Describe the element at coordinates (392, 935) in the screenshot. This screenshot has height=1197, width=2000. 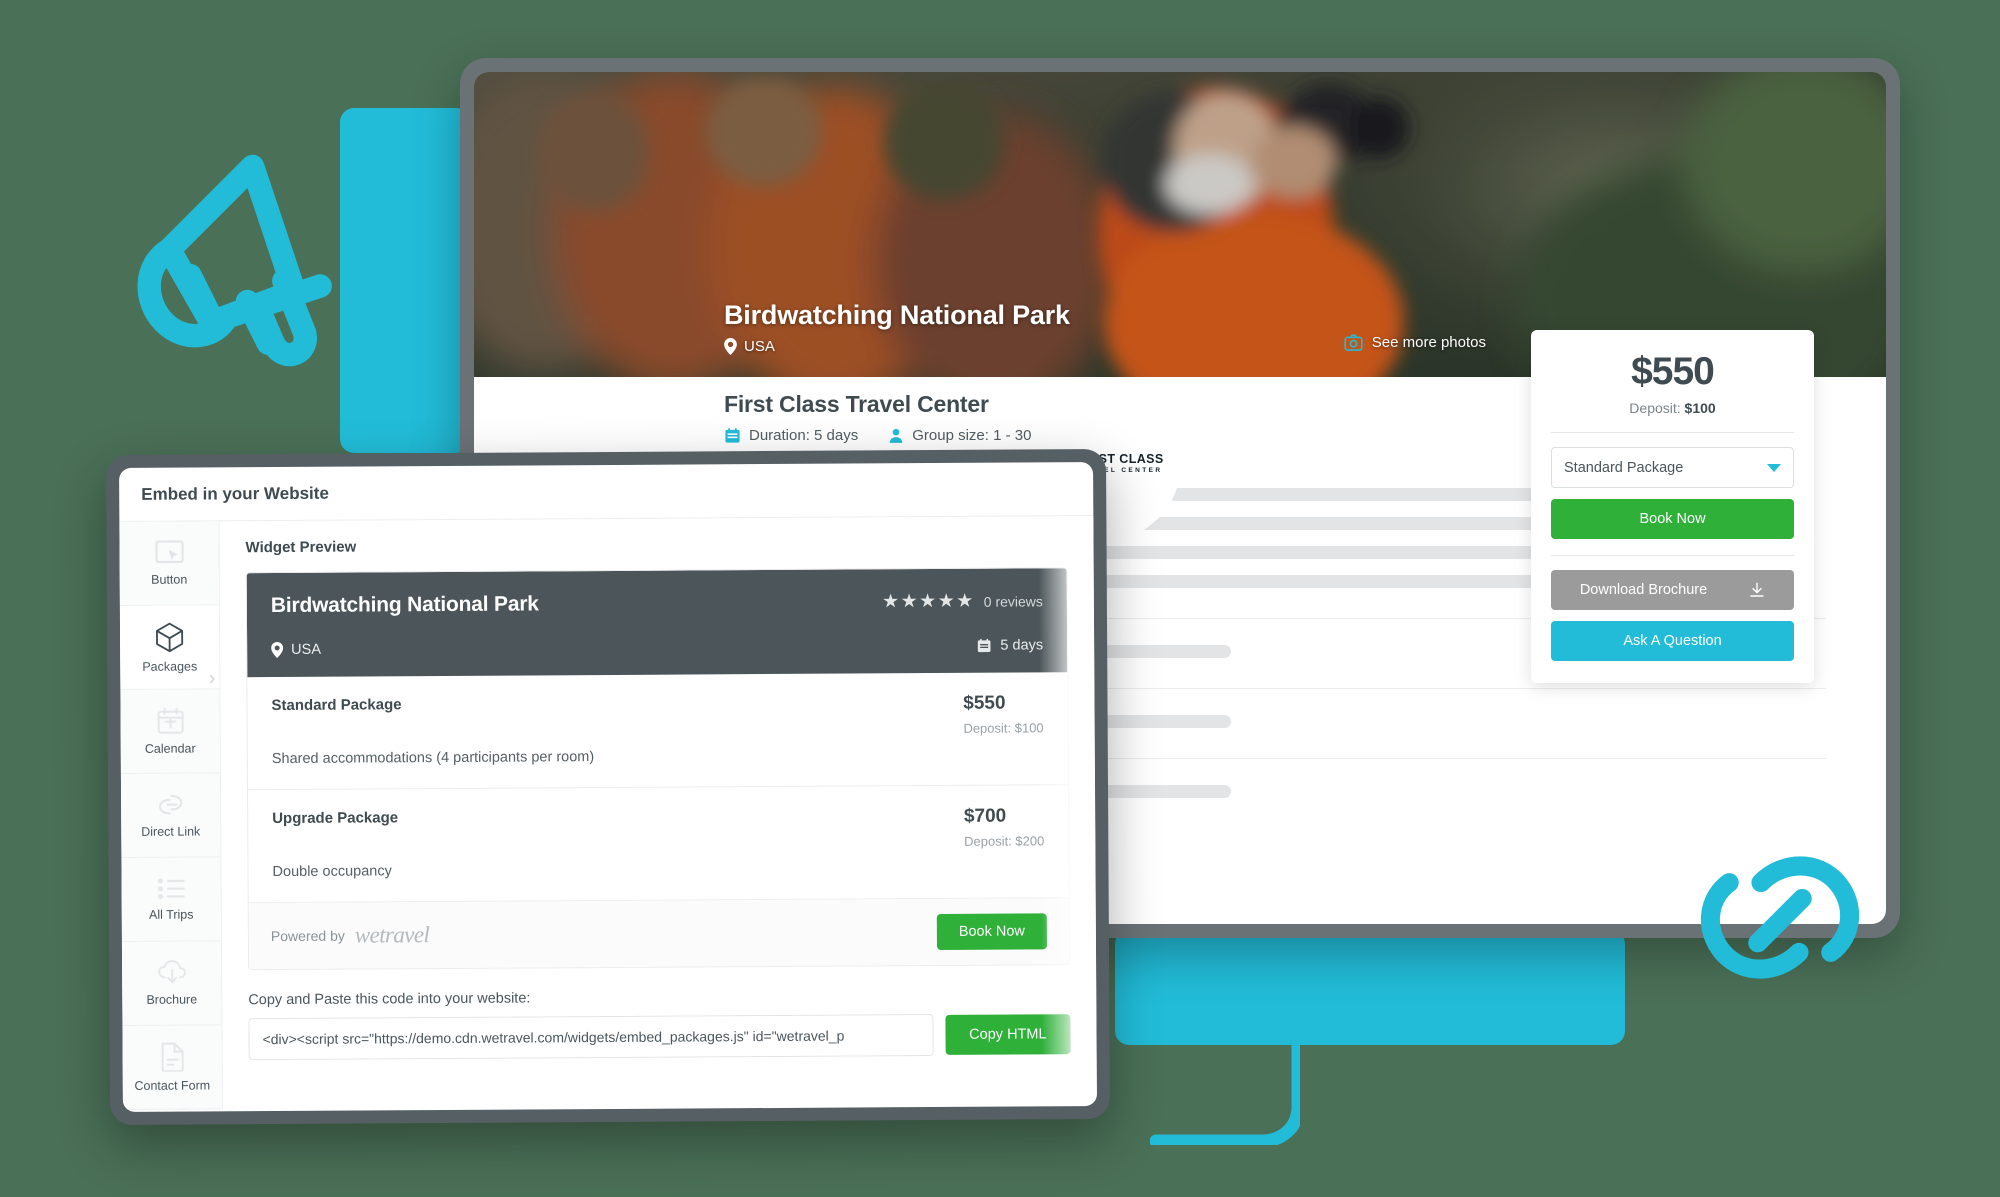
I see `wetravel-logo: wetravel` at that location.